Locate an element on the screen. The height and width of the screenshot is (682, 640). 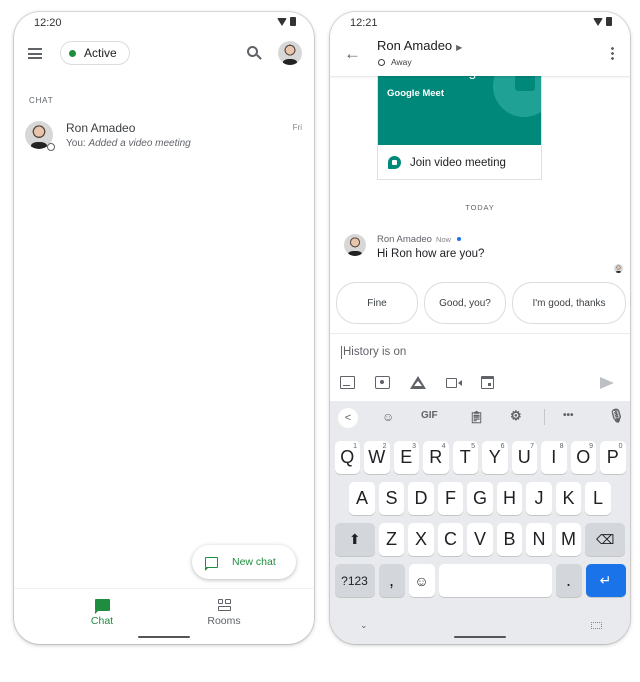
letter-key: O9 is located at coordinates (583, 457).